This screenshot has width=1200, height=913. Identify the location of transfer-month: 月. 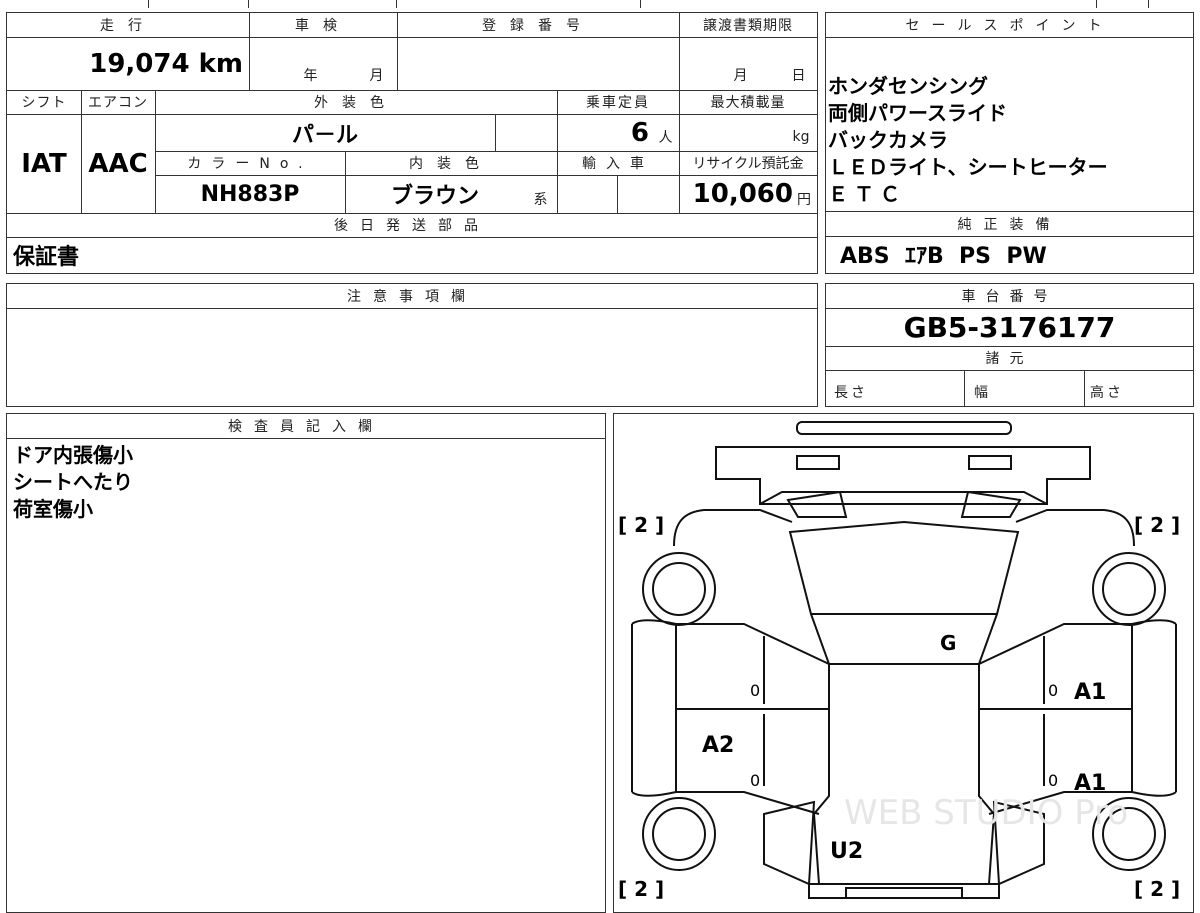
(742, 76).